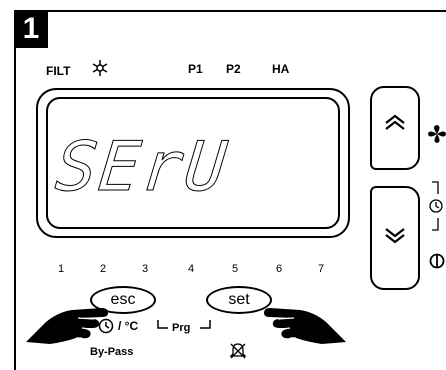 Image resolution: width=446 pixels, height=370 pixels. Describe the element at coordinates (145, 269) in the screenshot. I see `digit-position-3: 3` at that location.